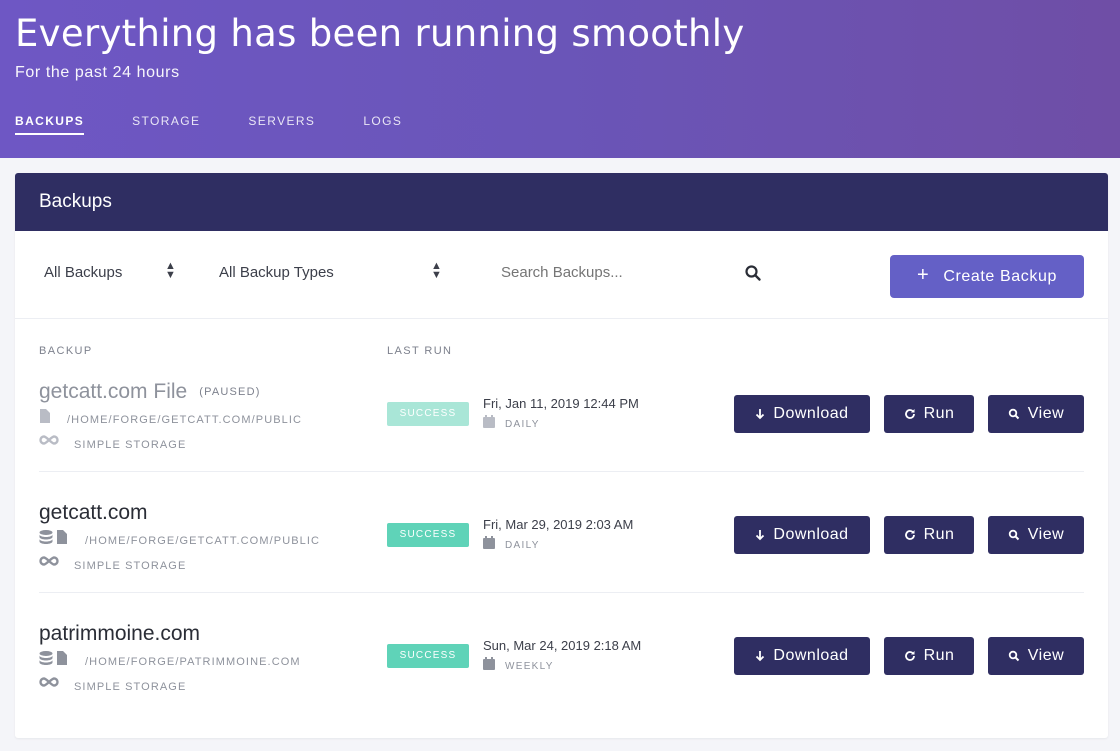 This screenshot has height=751, width=1120. I want to click on backup-name: getcatt.com File (PAUSED), so click(150, 392).